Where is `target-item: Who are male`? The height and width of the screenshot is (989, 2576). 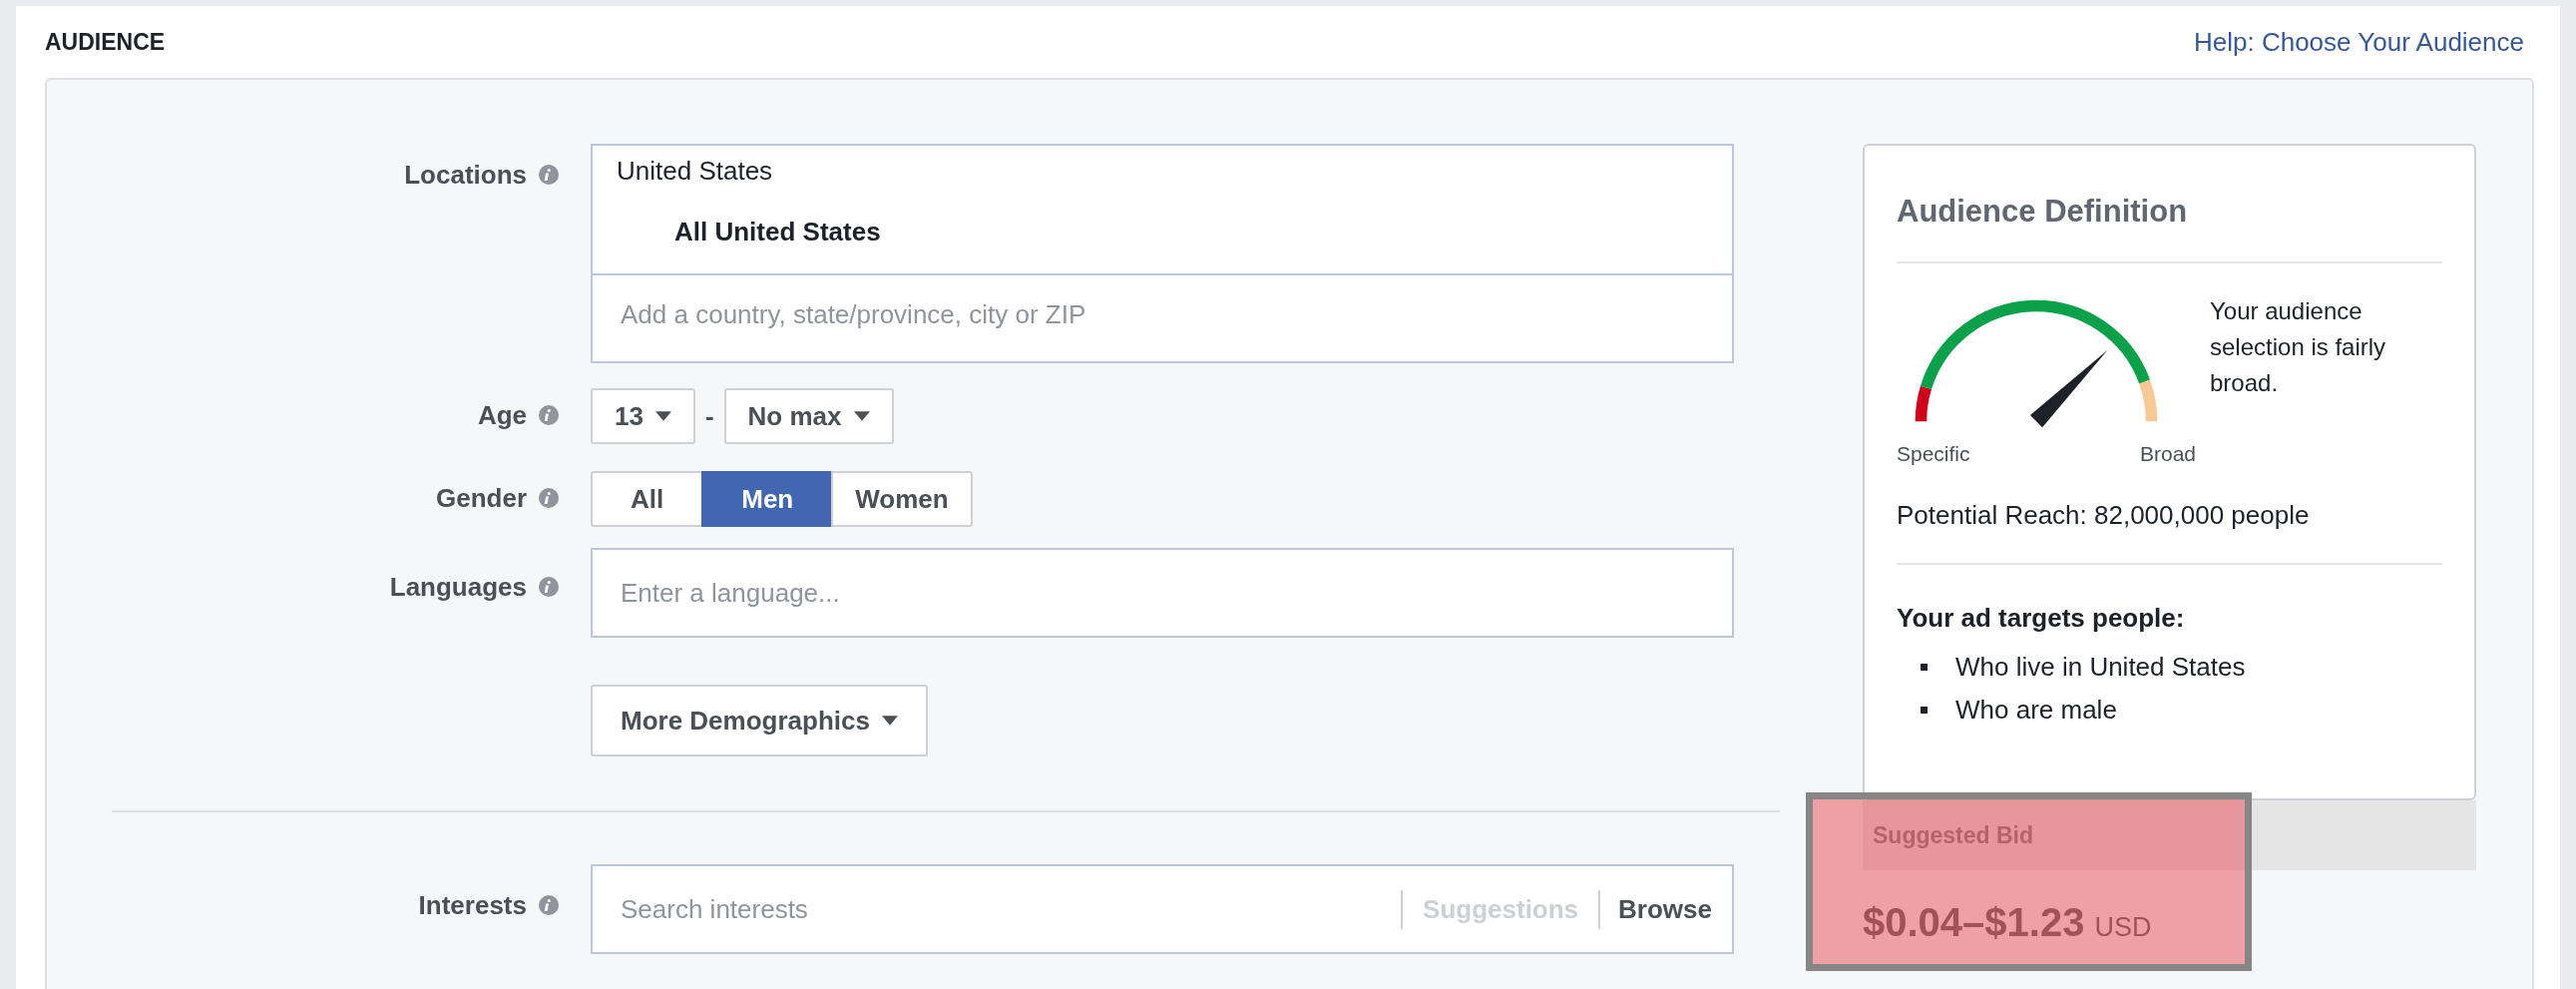 target-item: Who are male is located at coordinates (2036, 710).